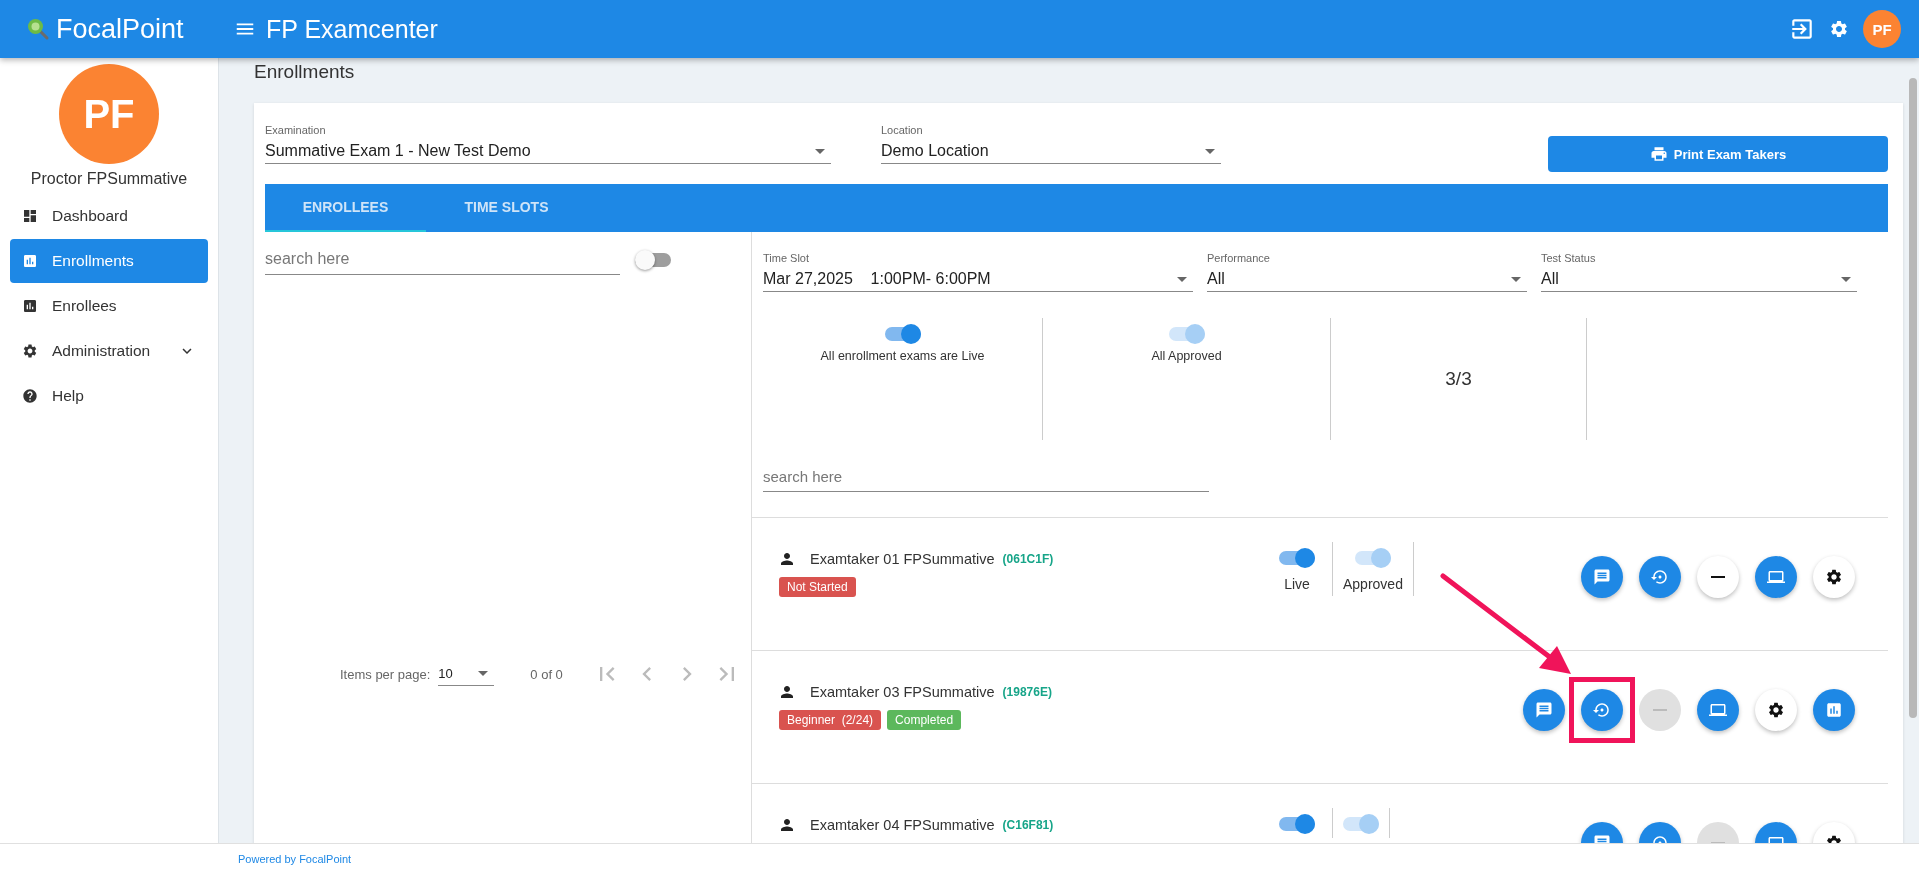 This screenshot has width=1919, height=874. What do you see at coordinates (466, 674) in the screenshot?
I see `page-size-select: 10` at bounding box center [466, 674].